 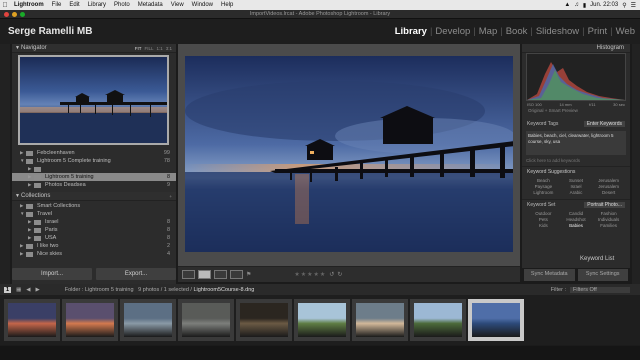 I want to click on folder-row: ▶ Febcleenhaven 99, so click(x=94, y=153).